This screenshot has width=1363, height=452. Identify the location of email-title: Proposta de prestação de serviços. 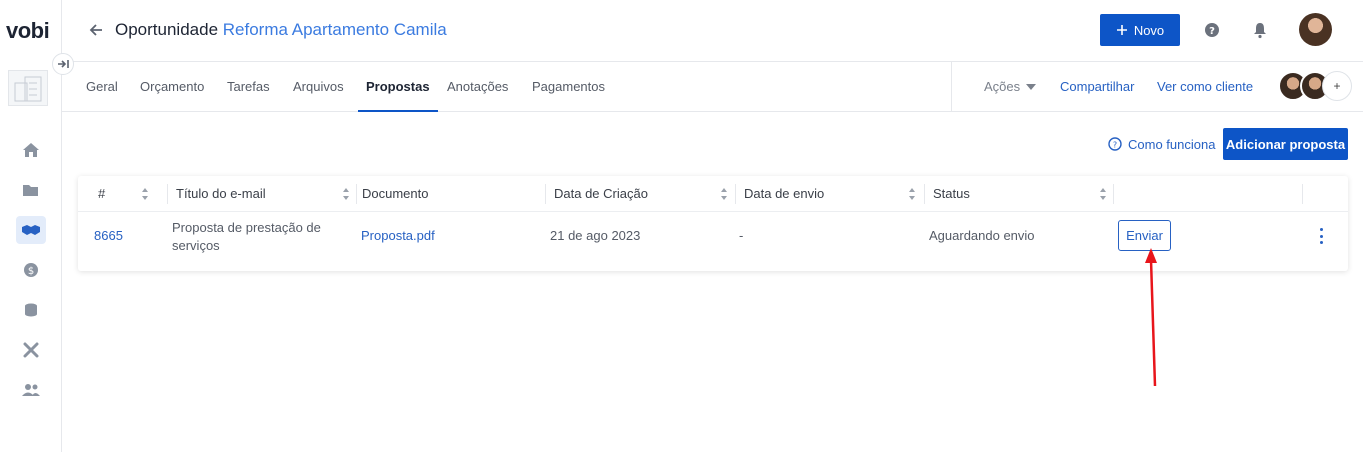
(246, 237).